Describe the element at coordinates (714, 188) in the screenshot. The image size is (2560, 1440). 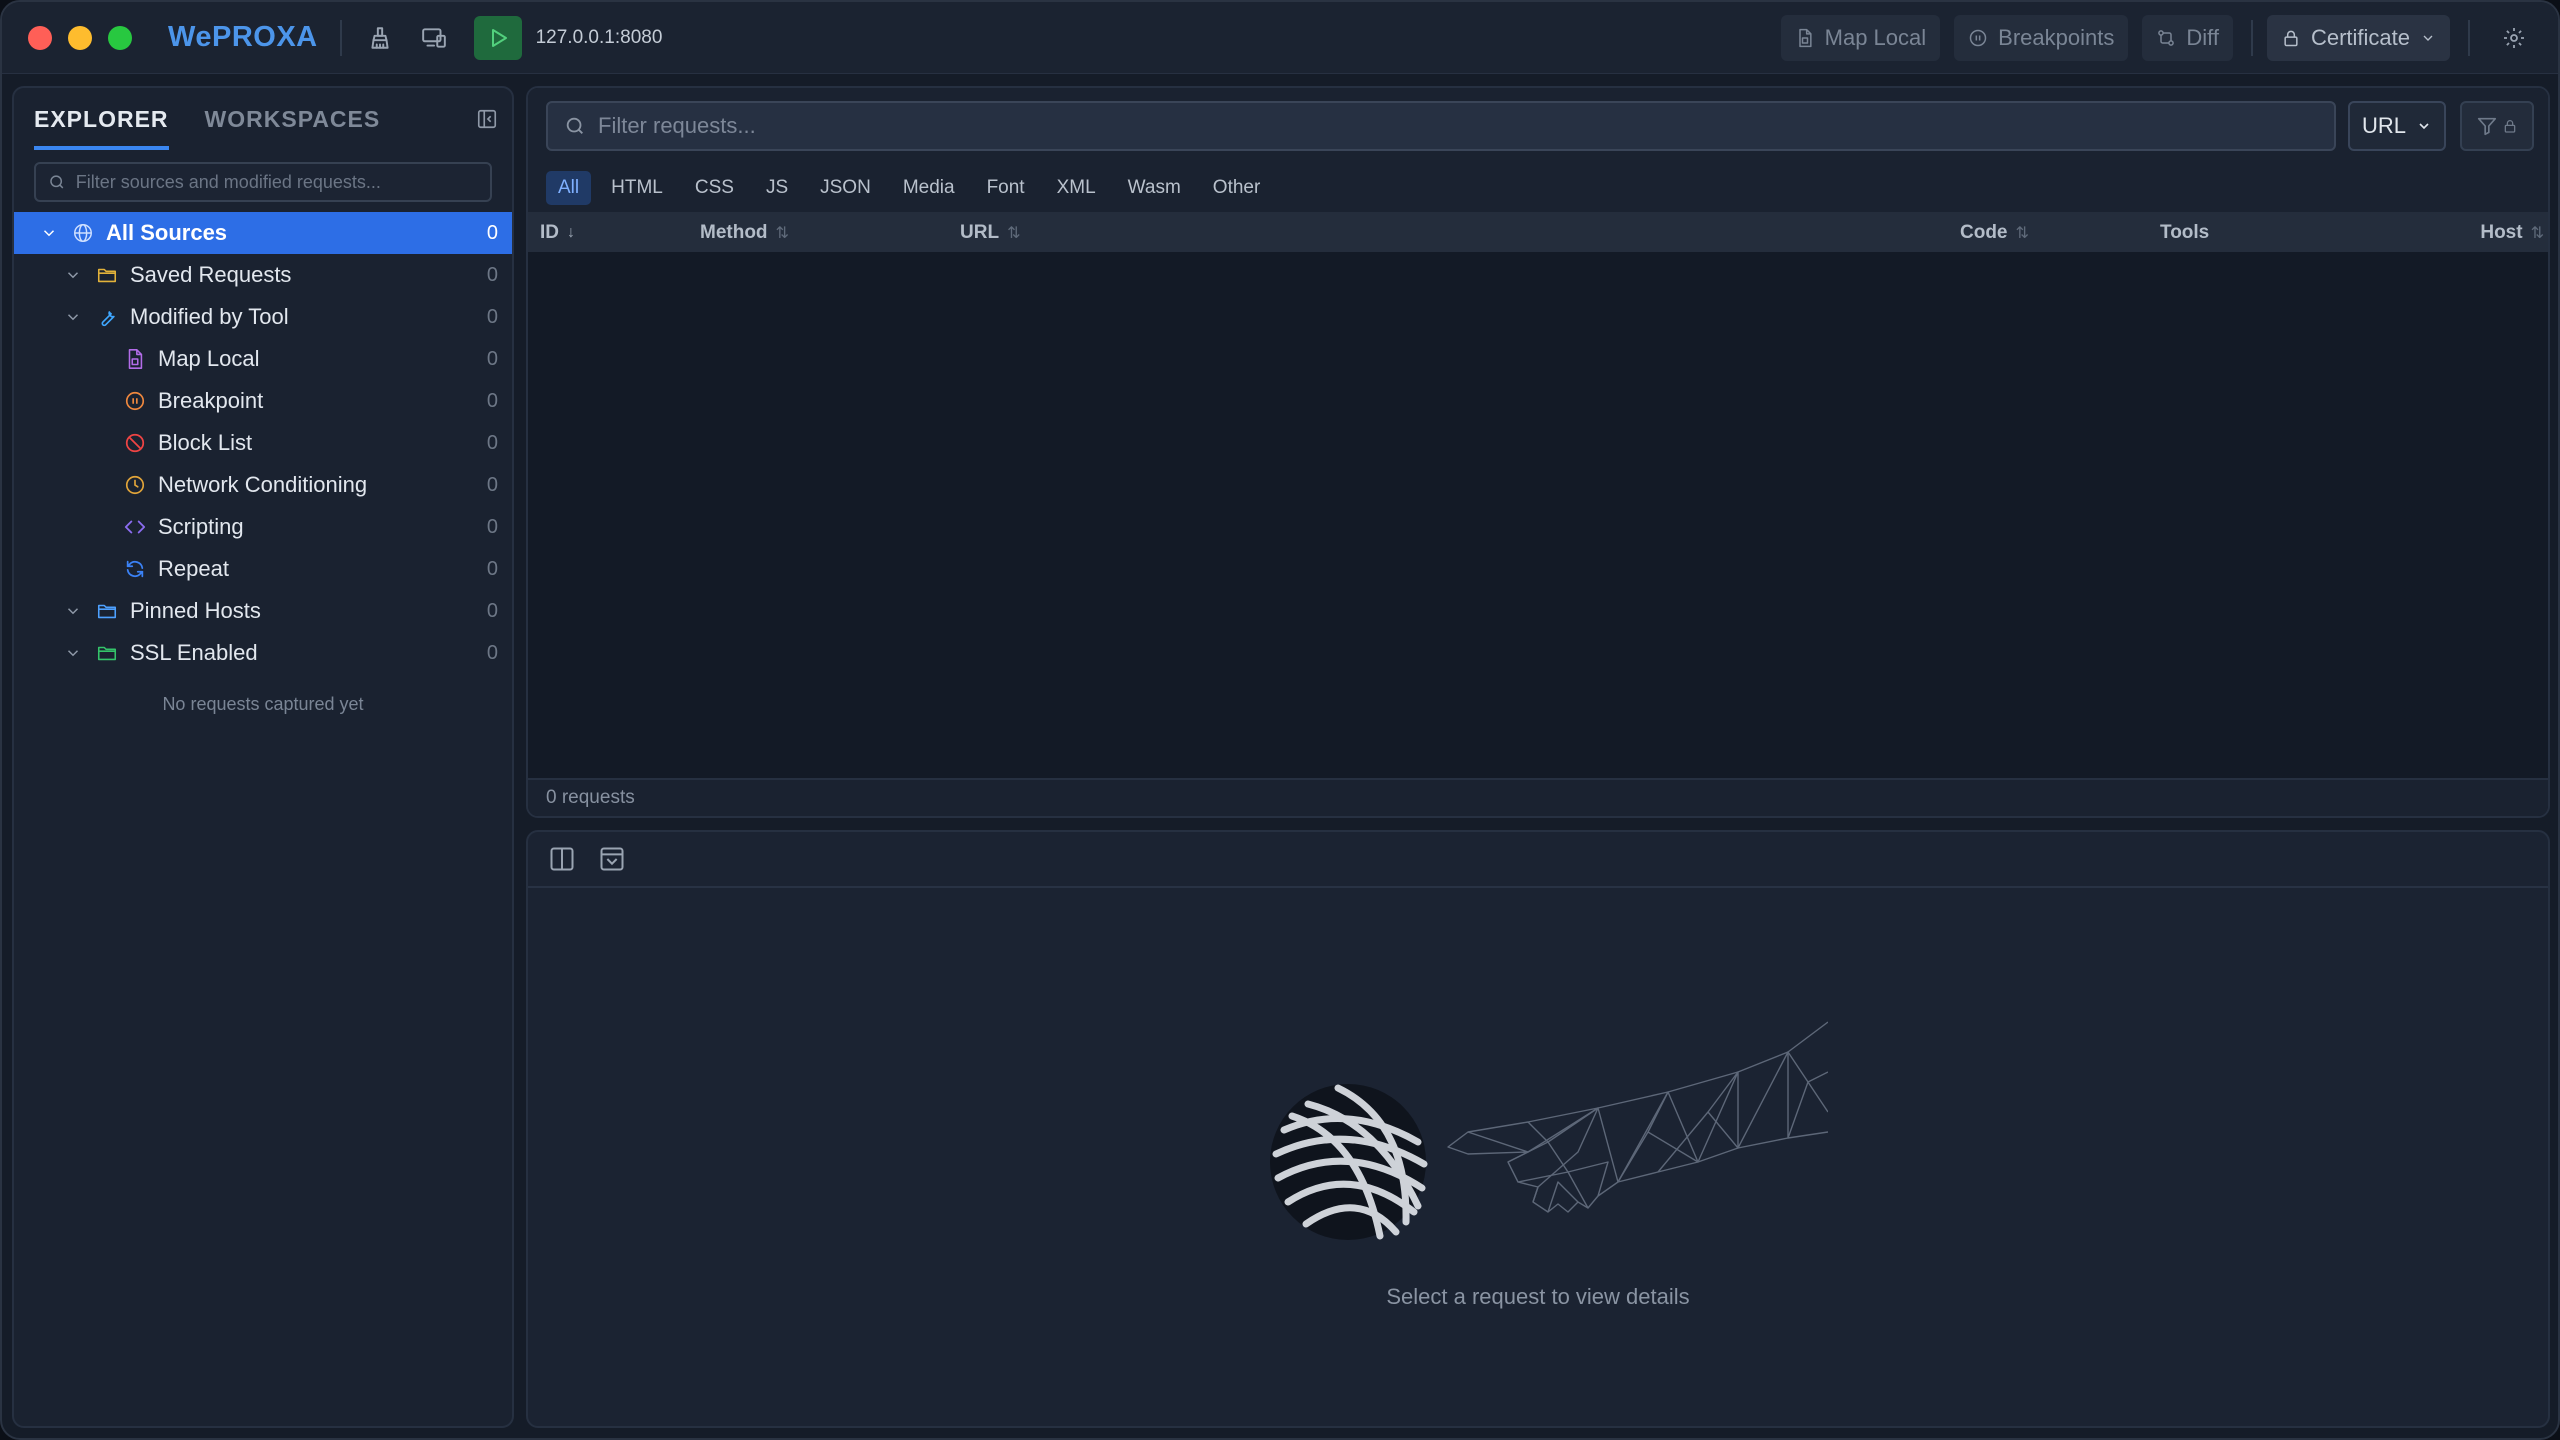
I see `type-tab-css: CSS` at that location.